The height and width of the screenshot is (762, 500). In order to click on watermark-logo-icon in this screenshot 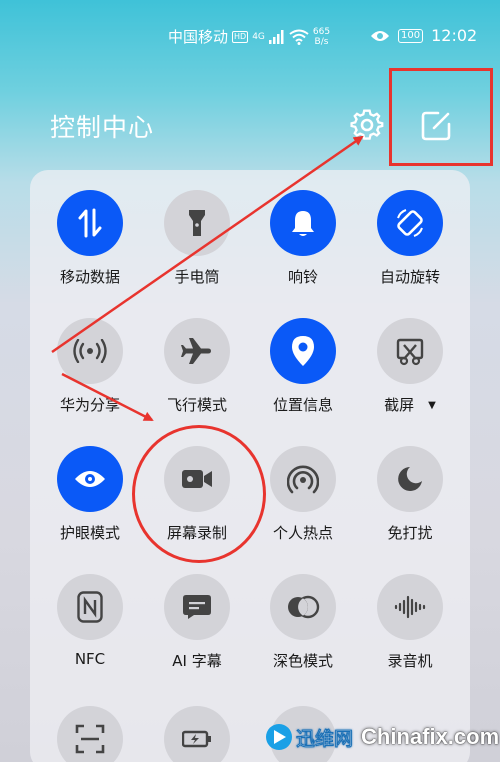, I will do `click(279, 737)`.